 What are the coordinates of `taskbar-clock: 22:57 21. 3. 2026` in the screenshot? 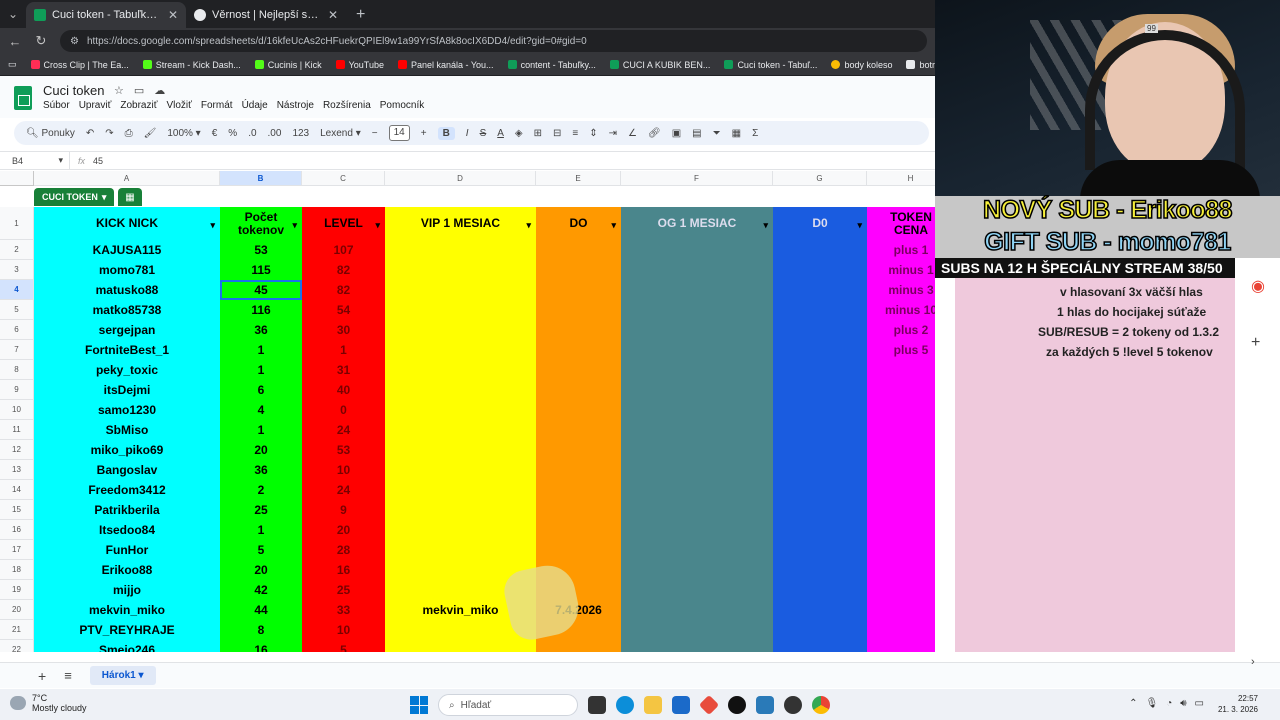 It's located at (1238, 704).